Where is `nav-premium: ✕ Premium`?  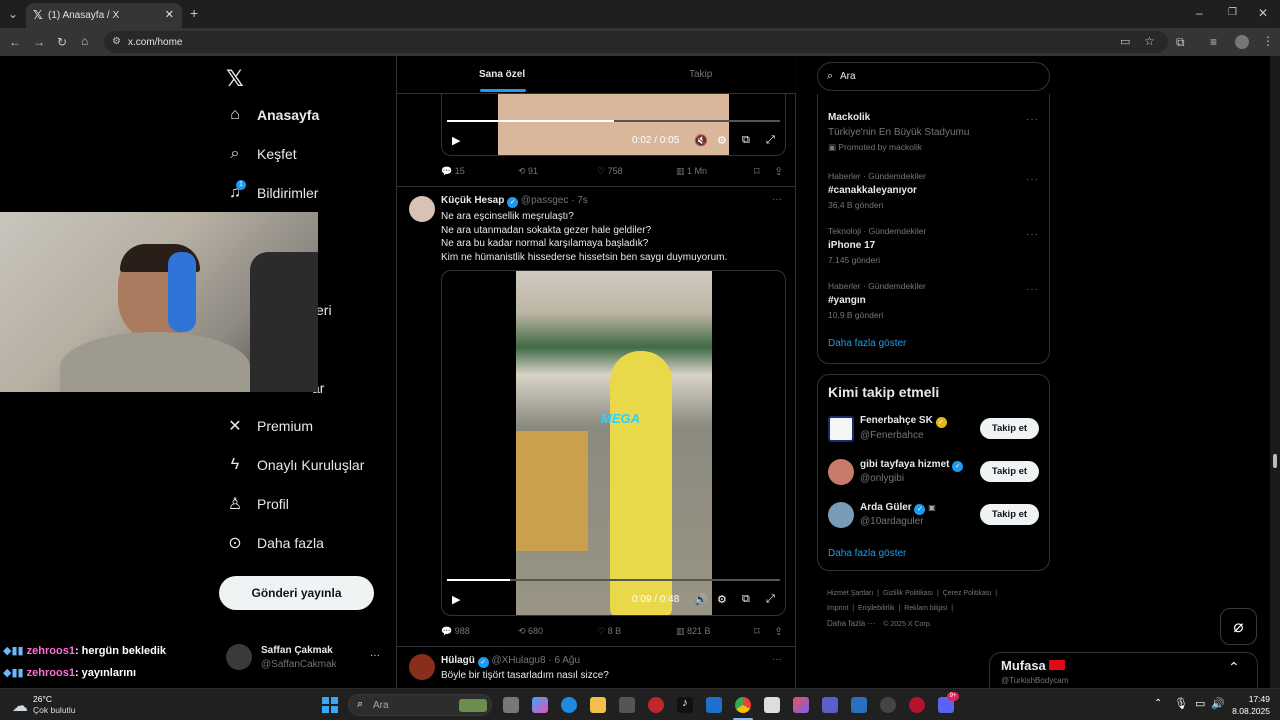 nav-premium: ✕ Premium is located at coordinates (269, 426).